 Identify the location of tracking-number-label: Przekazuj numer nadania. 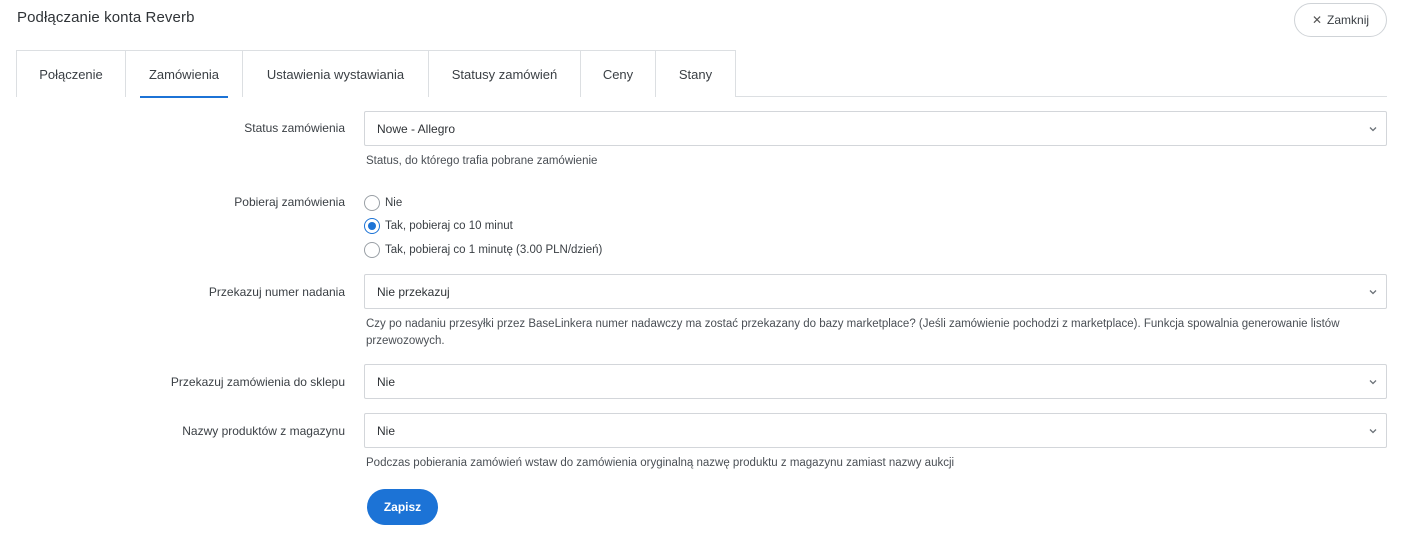
(276, 292).